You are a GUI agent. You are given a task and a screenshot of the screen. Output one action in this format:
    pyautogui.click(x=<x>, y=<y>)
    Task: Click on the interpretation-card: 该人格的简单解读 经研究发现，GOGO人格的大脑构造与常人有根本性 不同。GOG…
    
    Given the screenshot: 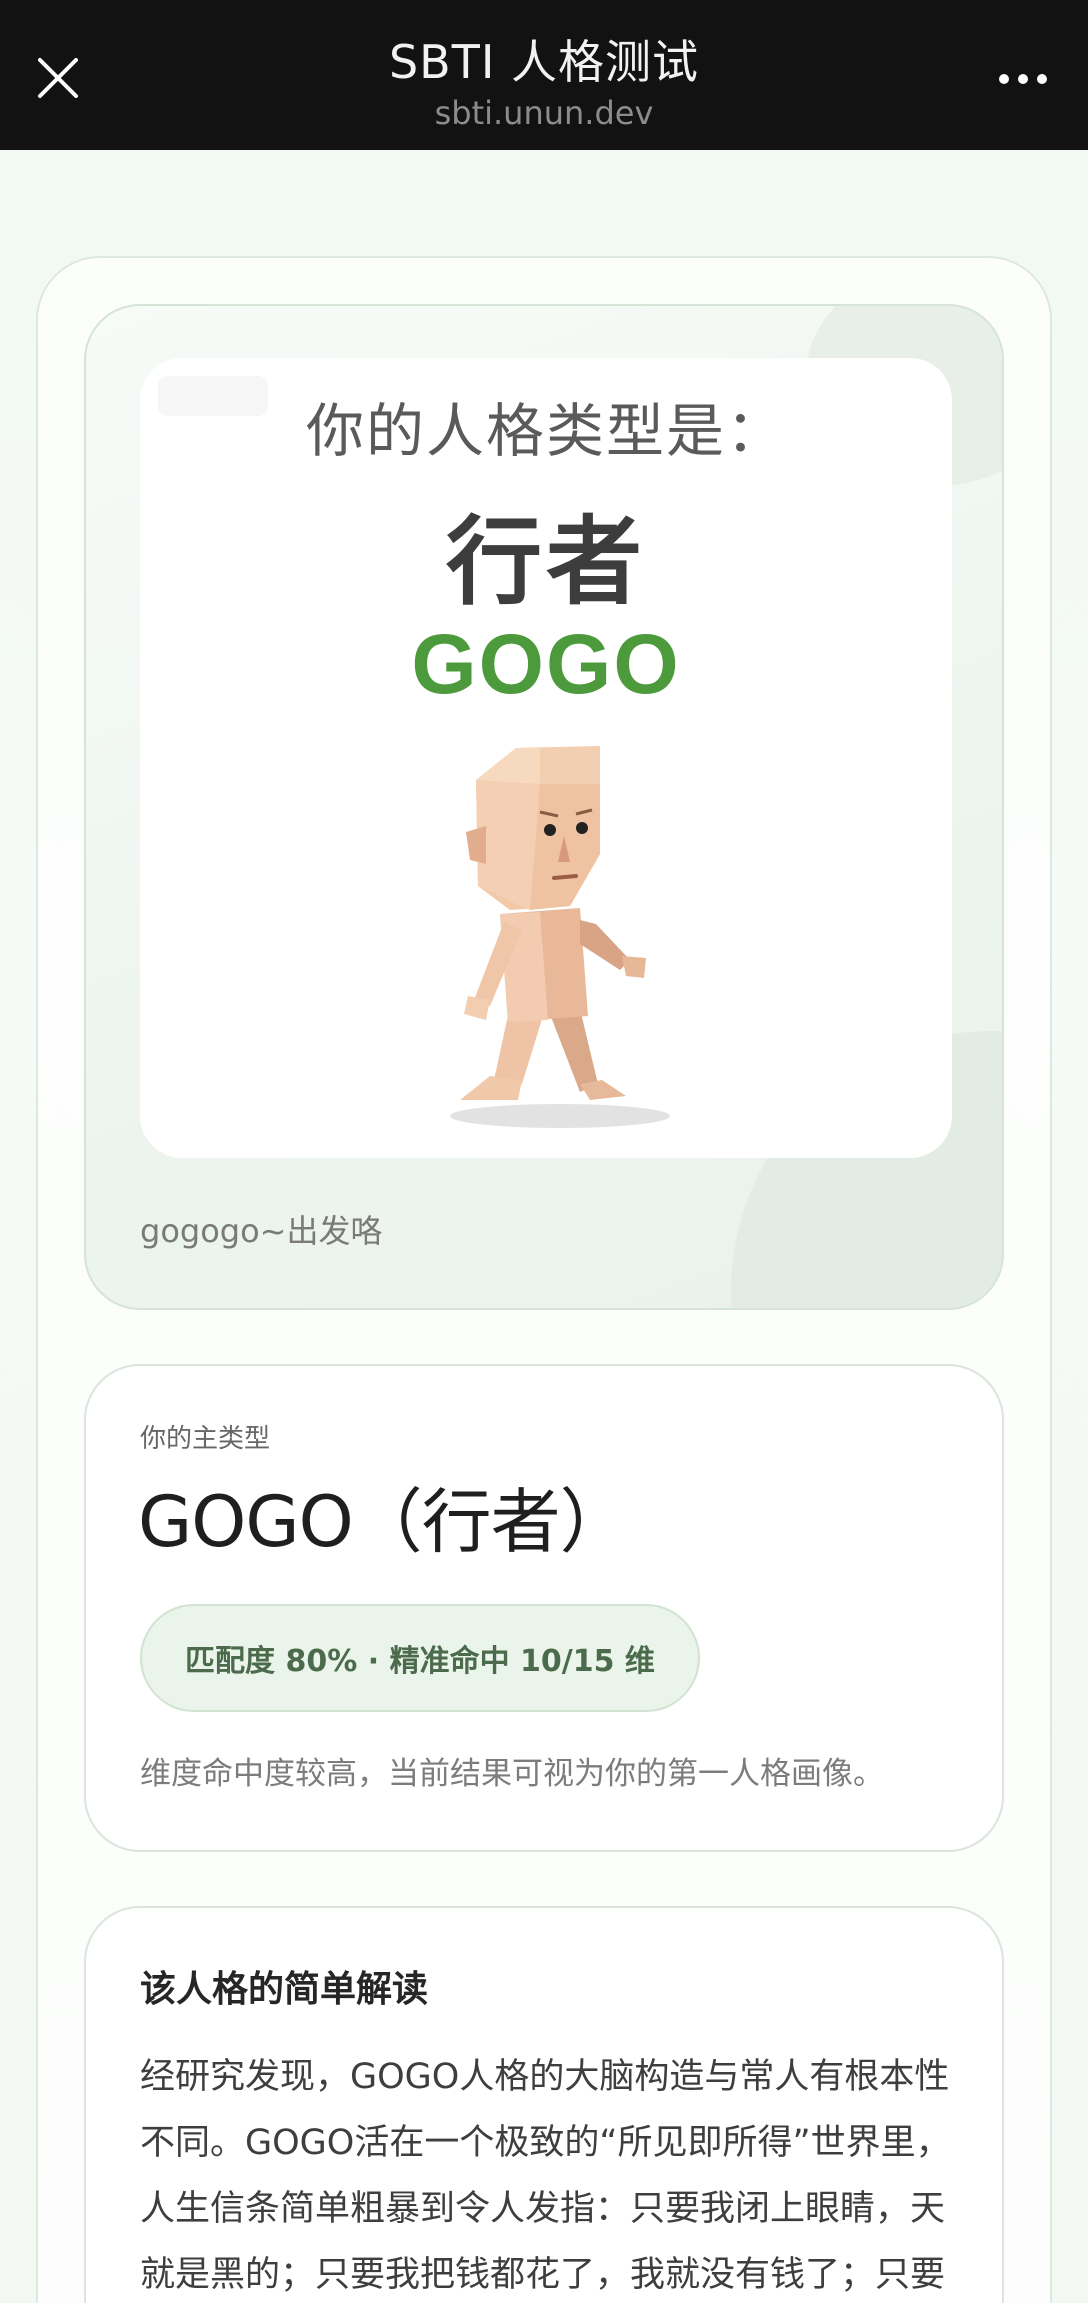 What is the action you would take?
    pyautogui.click(x=544, y=2104)
    